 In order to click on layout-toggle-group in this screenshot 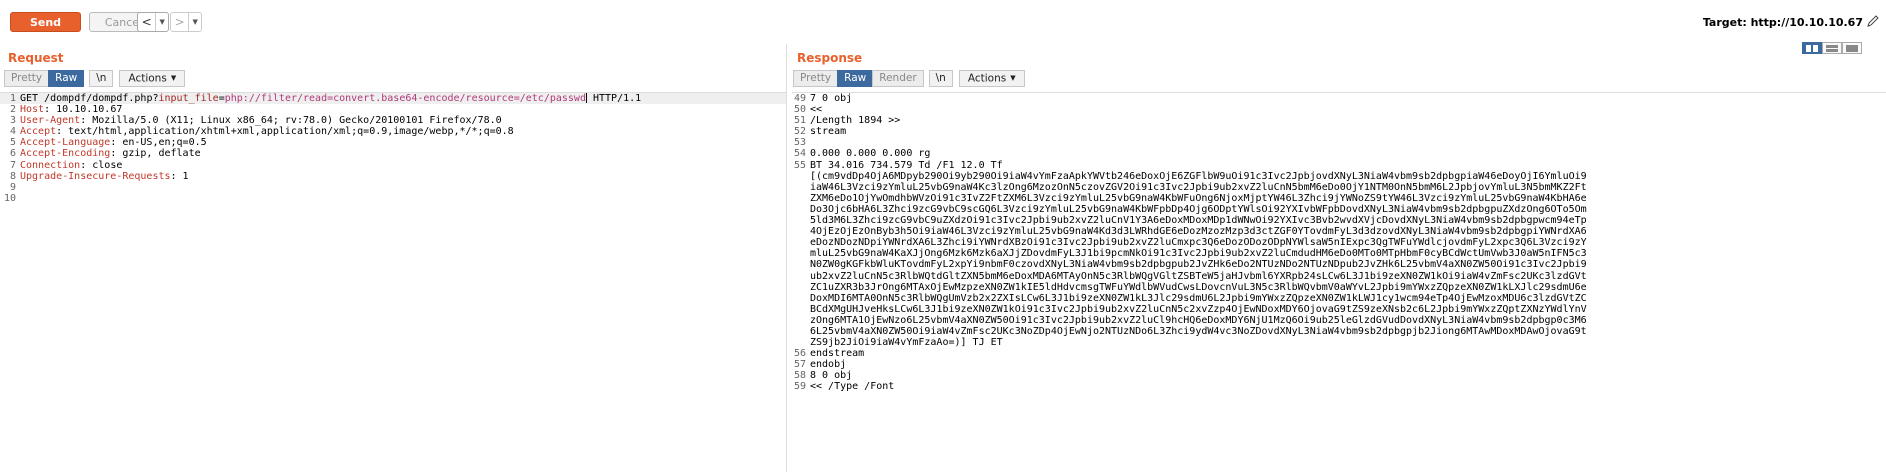, I will do `click(1832, 48)`.